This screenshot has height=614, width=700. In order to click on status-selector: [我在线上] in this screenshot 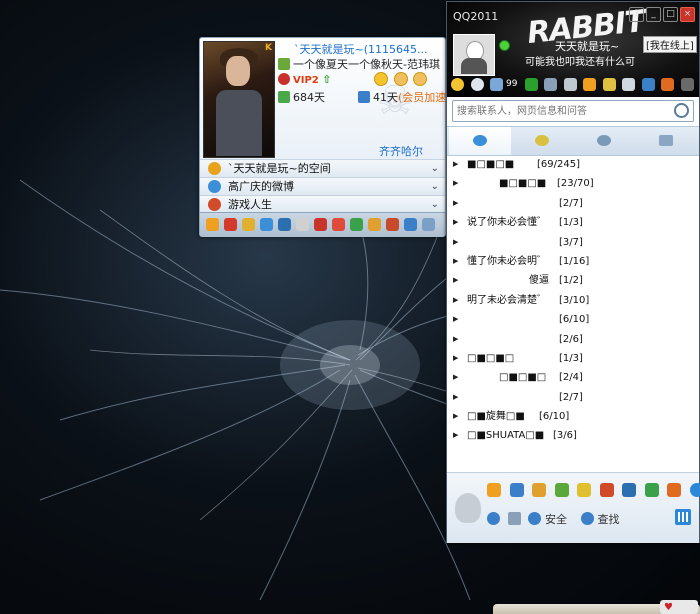, I will do `click(670, 44)`.